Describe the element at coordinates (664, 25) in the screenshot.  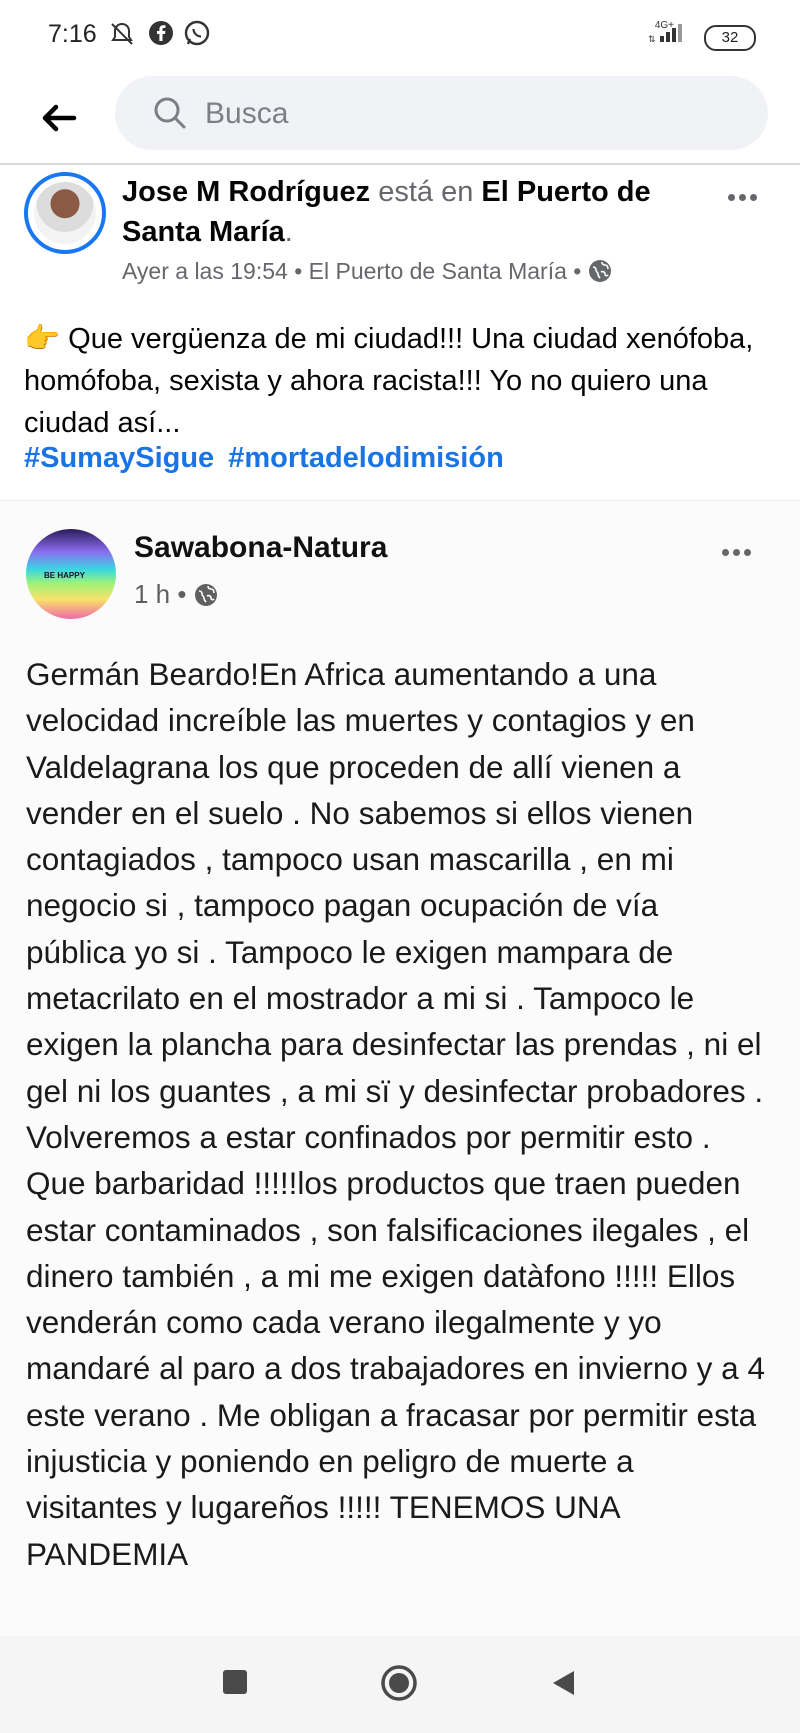
I see `network-type: 4G+` at that location.